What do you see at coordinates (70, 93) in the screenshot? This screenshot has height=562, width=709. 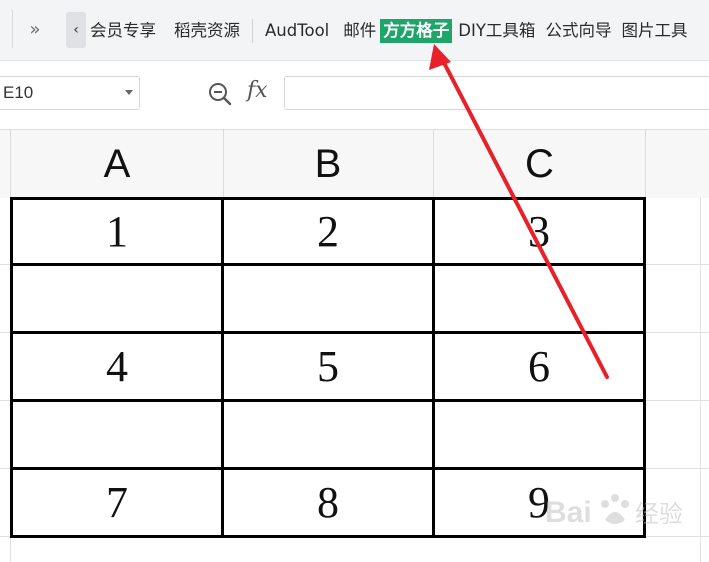 I see `name-box: E10` at bounding box center [70, 93].